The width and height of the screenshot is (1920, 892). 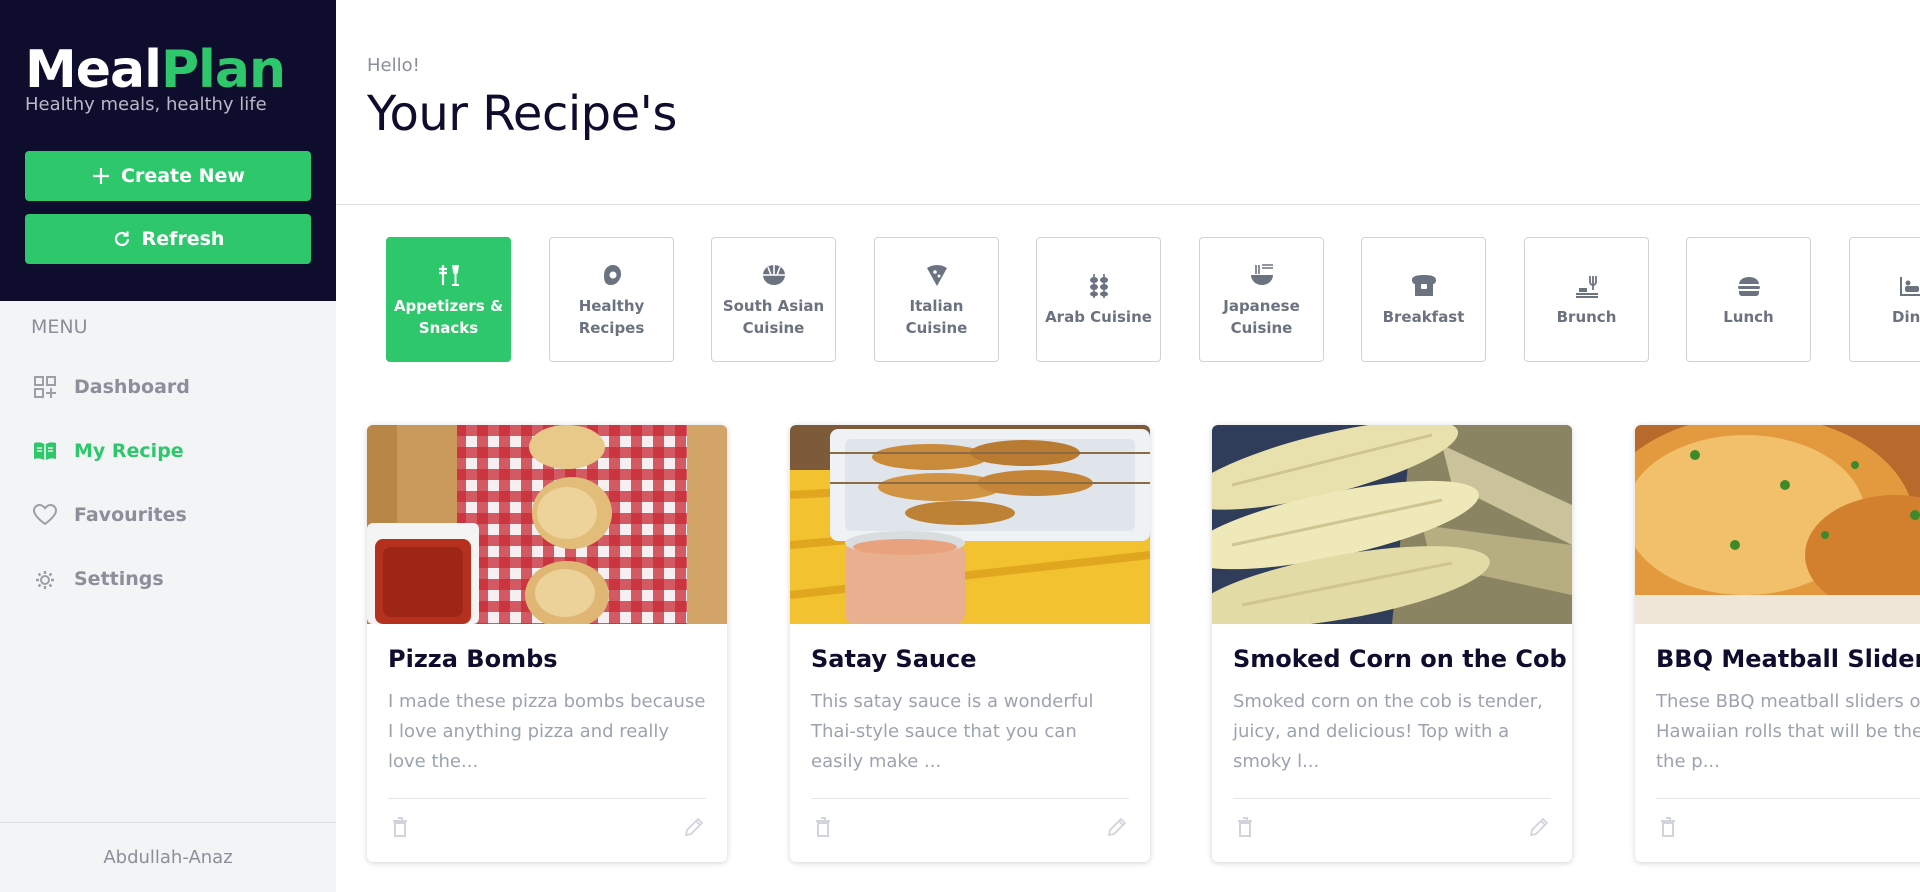 I want to click on category-label: Brunch, so click(x=1586, y=316).